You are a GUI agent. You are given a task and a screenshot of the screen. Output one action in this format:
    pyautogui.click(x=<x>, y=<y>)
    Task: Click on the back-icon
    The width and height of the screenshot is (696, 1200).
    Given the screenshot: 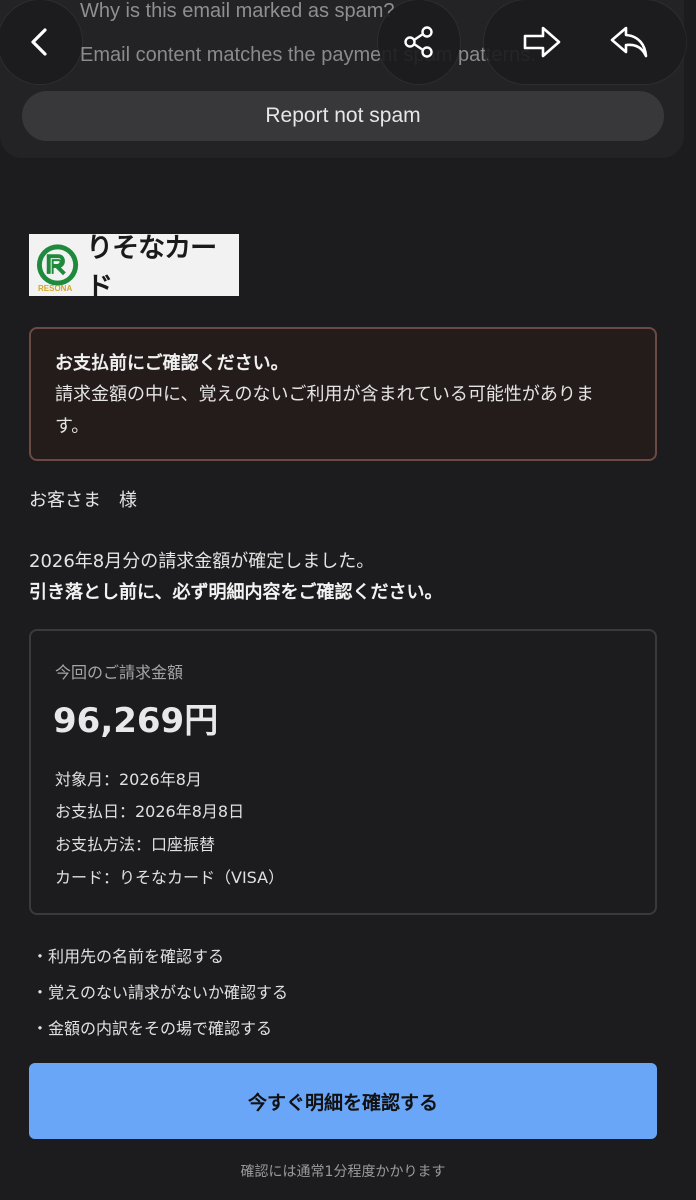 What is the action you would take?
    pyautogui.click(x=40, y=42)
    